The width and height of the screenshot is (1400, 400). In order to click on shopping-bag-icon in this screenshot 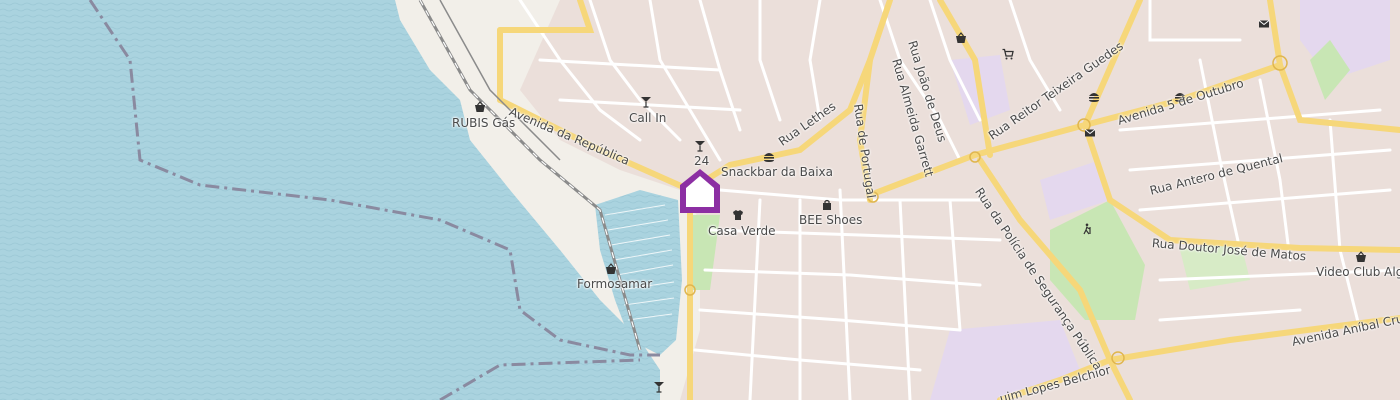, I will do `click(827, 205)`.